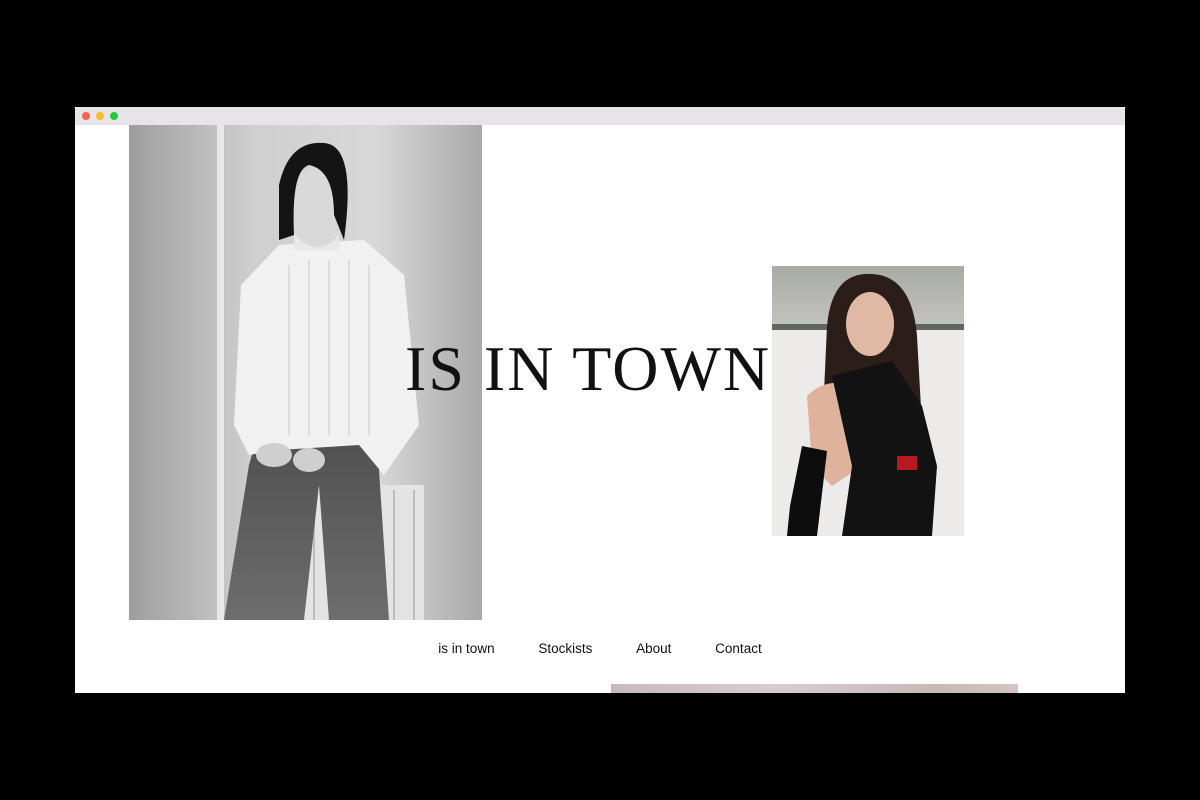 Image resolution: width=1200 pixels, height=800 pixels. Describe the element at coordinates (653, 648) in the screenshot. I see `nav-item-about: About` at that location.